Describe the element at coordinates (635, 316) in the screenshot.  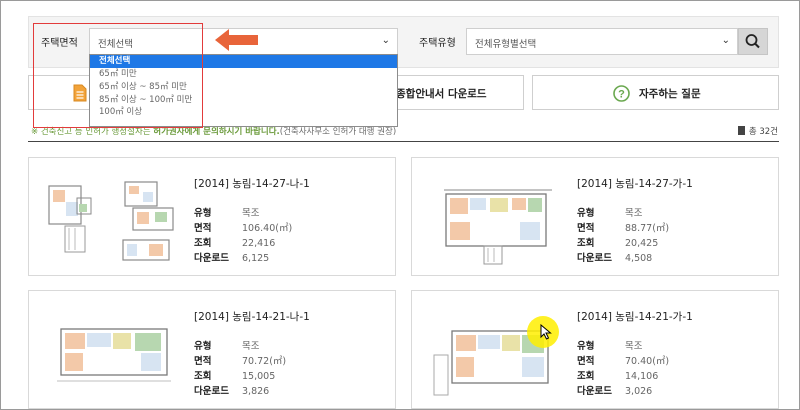
I see `plan-title: [2014] 농림-14-21-가-1` at that location.